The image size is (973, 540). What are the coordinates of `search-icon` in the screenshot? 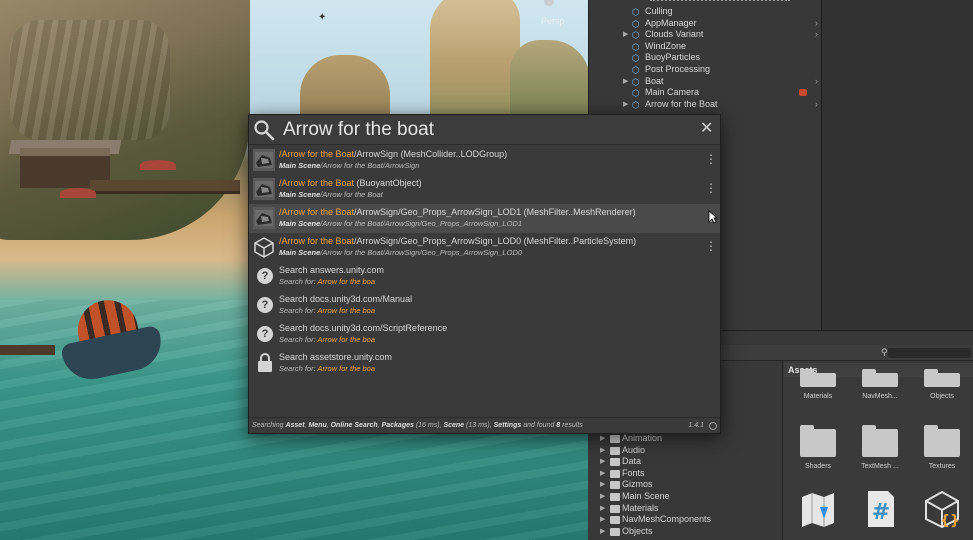 It's located at (264, 130).